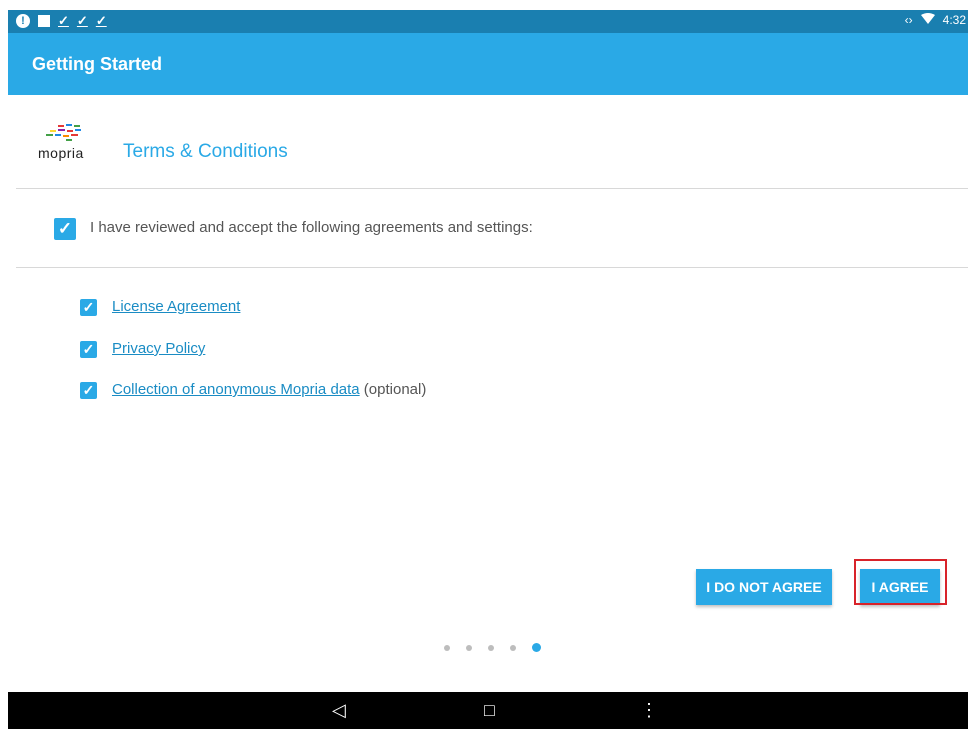  I want to click on agreement-row-license: License Agreement, so click(176, 306).